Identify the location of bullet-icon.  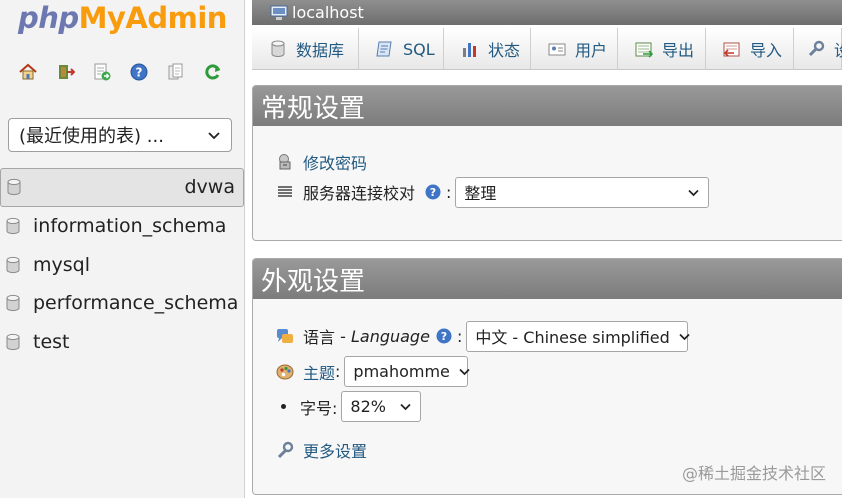
(283, 406).